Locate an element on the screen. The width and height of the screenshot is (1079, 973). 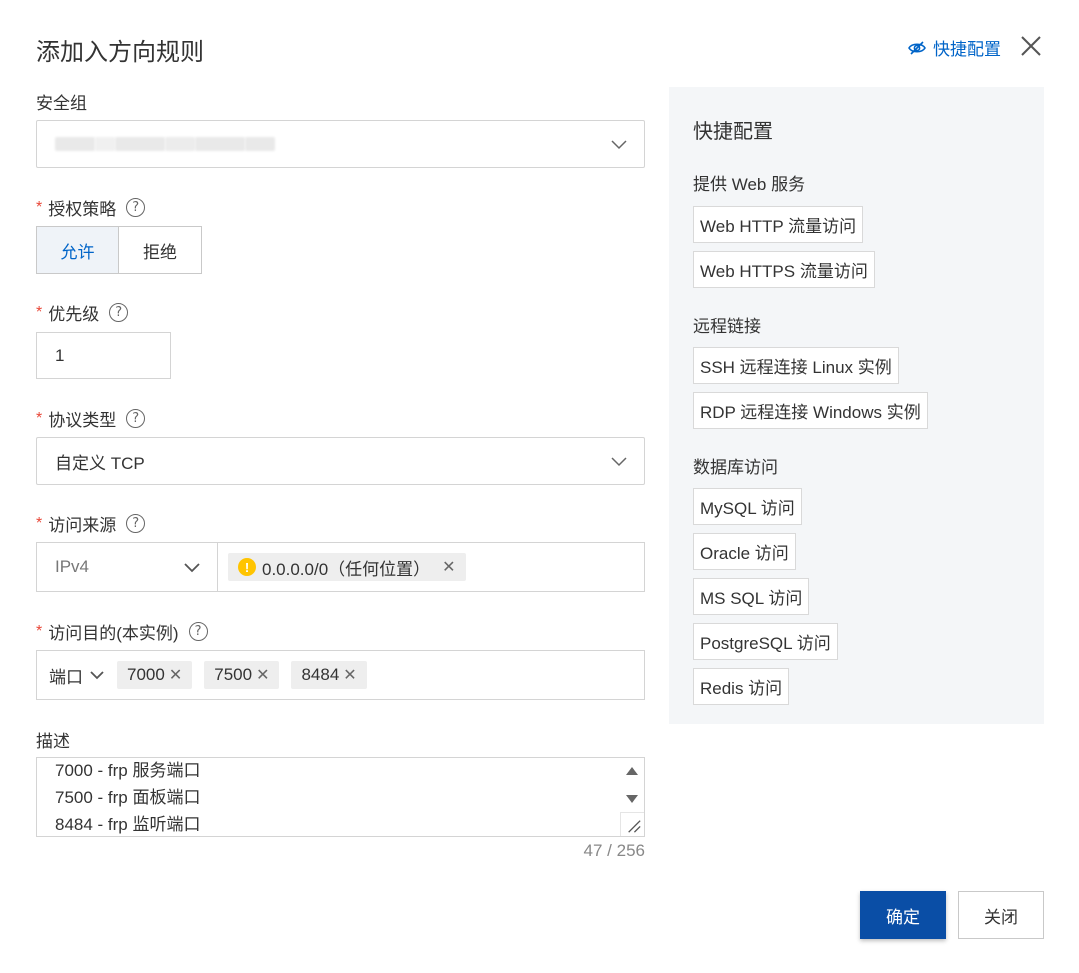
eye-off-icon is located at coordinates (917, 47).